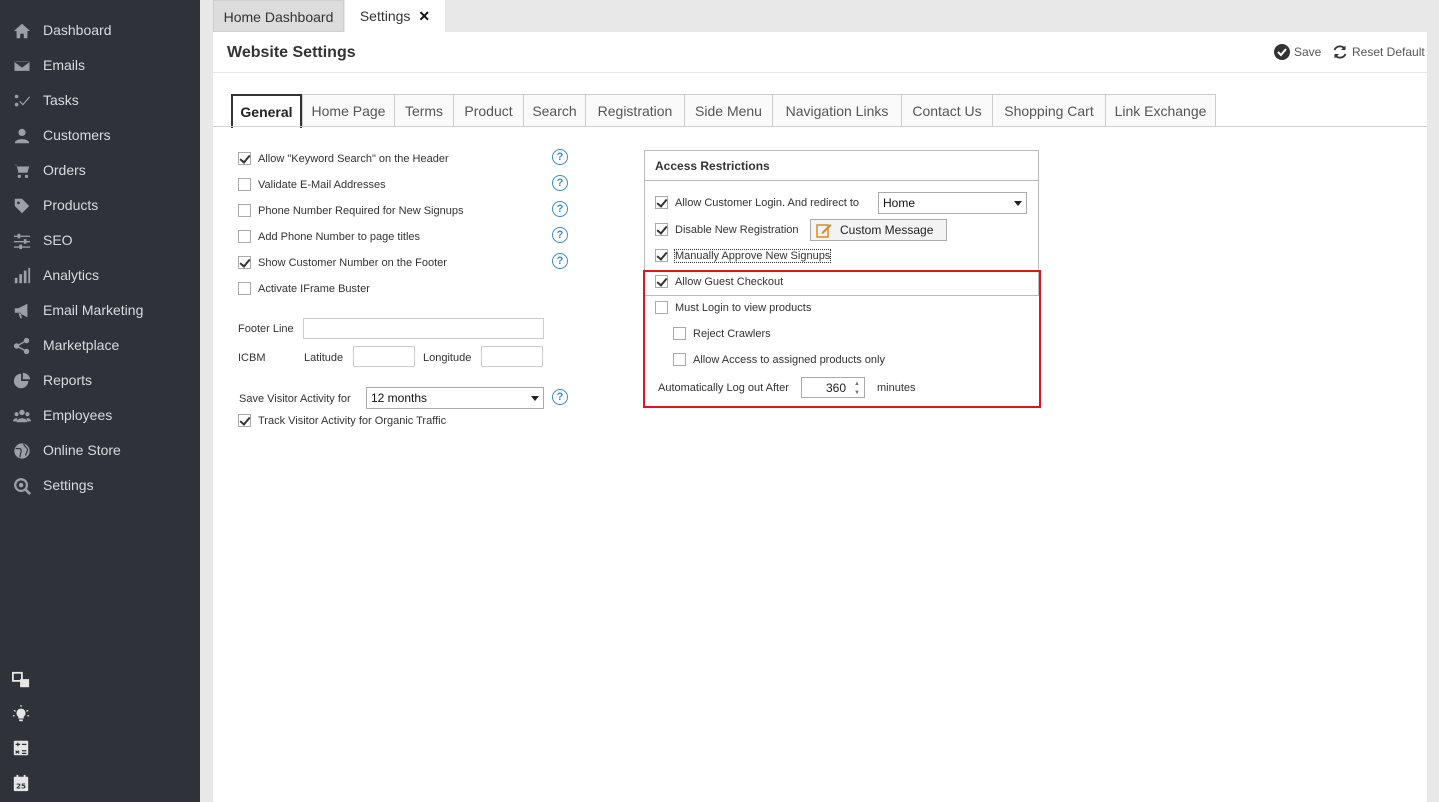 This screenshot has width=1439, height=802. I want to click on assigned-only-checkbox, so click(679, 359).